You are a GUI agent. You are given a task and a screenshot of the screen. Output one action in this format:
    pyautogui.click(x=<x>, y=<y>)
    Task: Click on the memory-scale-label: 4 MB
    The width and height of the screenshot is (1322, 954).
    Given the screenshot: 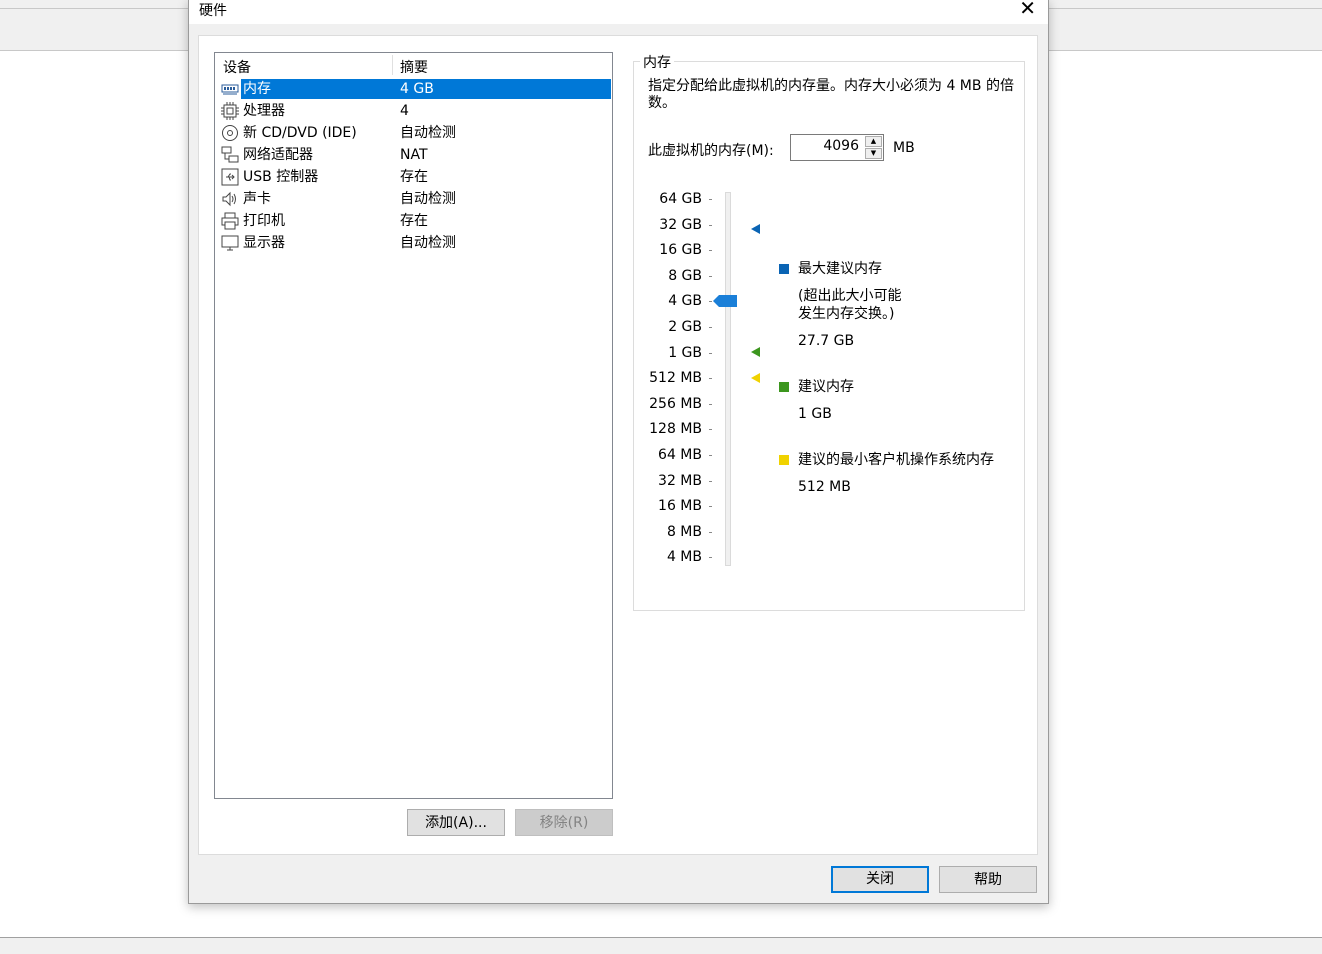 What is the action you would take?
    pyautogui.click(x=684, y=557)
    